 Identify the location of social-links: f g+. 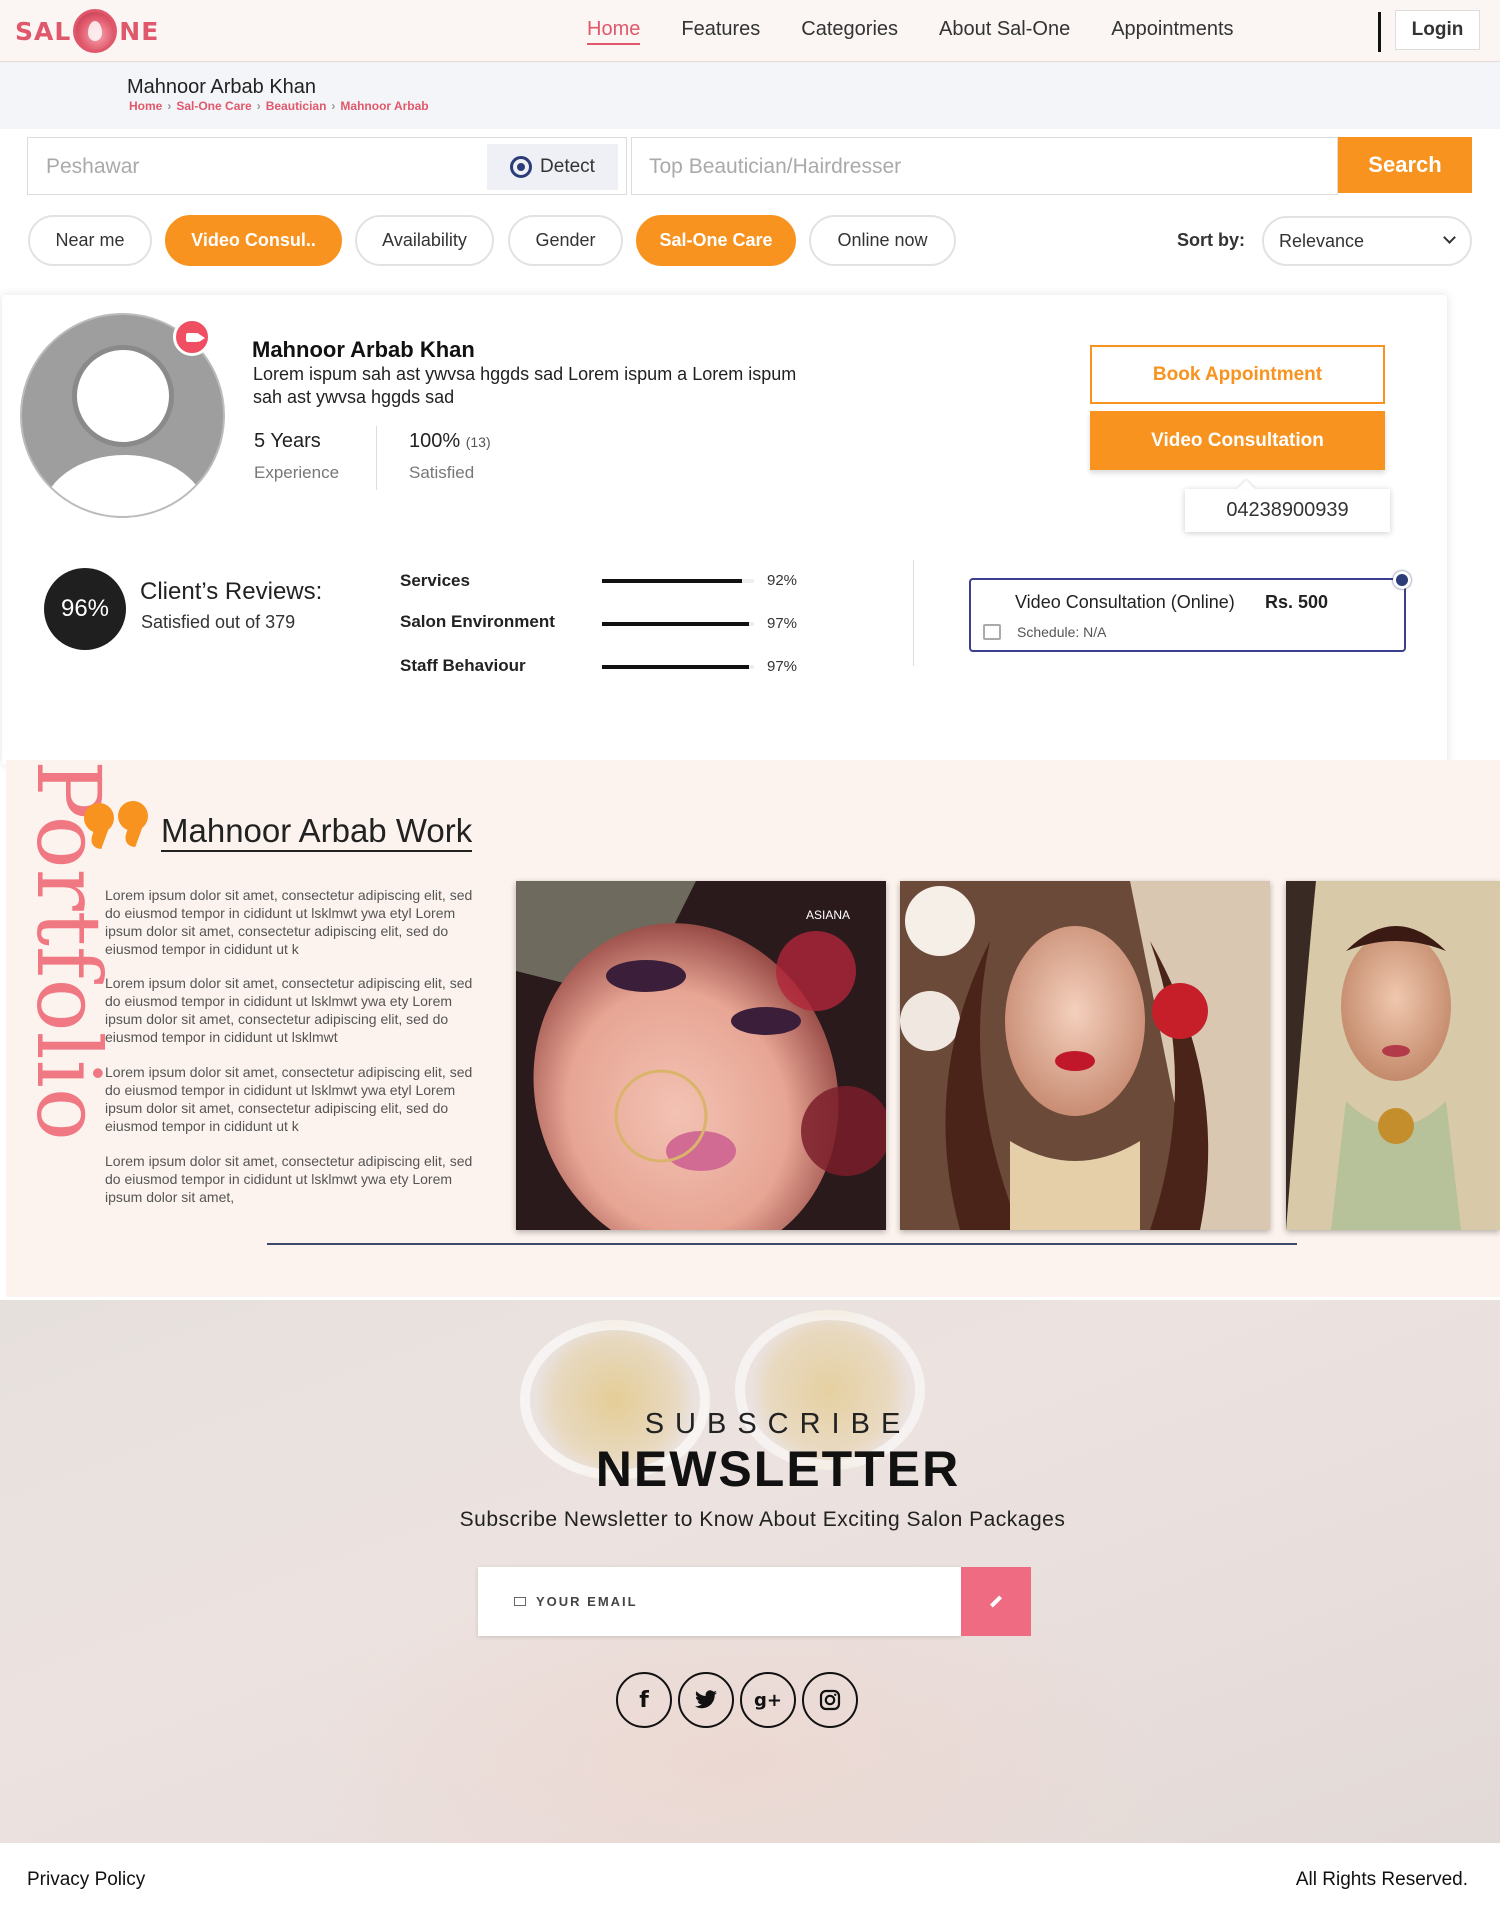
(740, 1700).